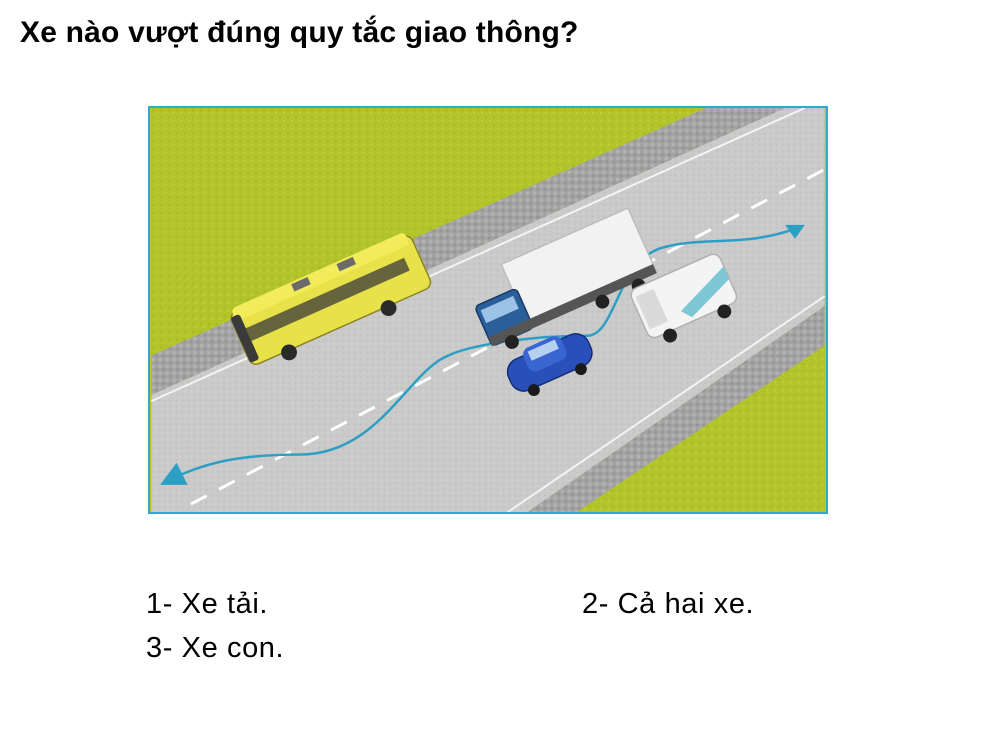 The width and height of the screenshot is (986, 750). Describe the element at coordinates (215, 648) in the screenshot. I see `answer-option-3: 3- Xe con.` at that location.